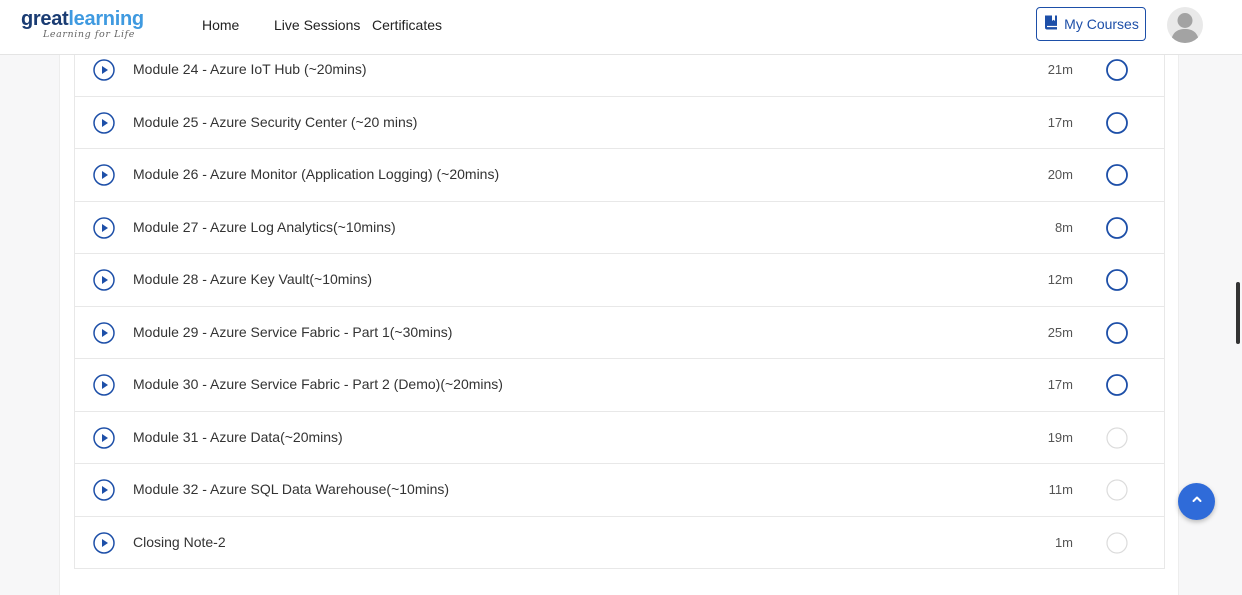 The height and width of the screenshot is (595, 1242). I want to click on module-title: Module 27 - Azure Log Analytics(~10mins), so click(264, 227).